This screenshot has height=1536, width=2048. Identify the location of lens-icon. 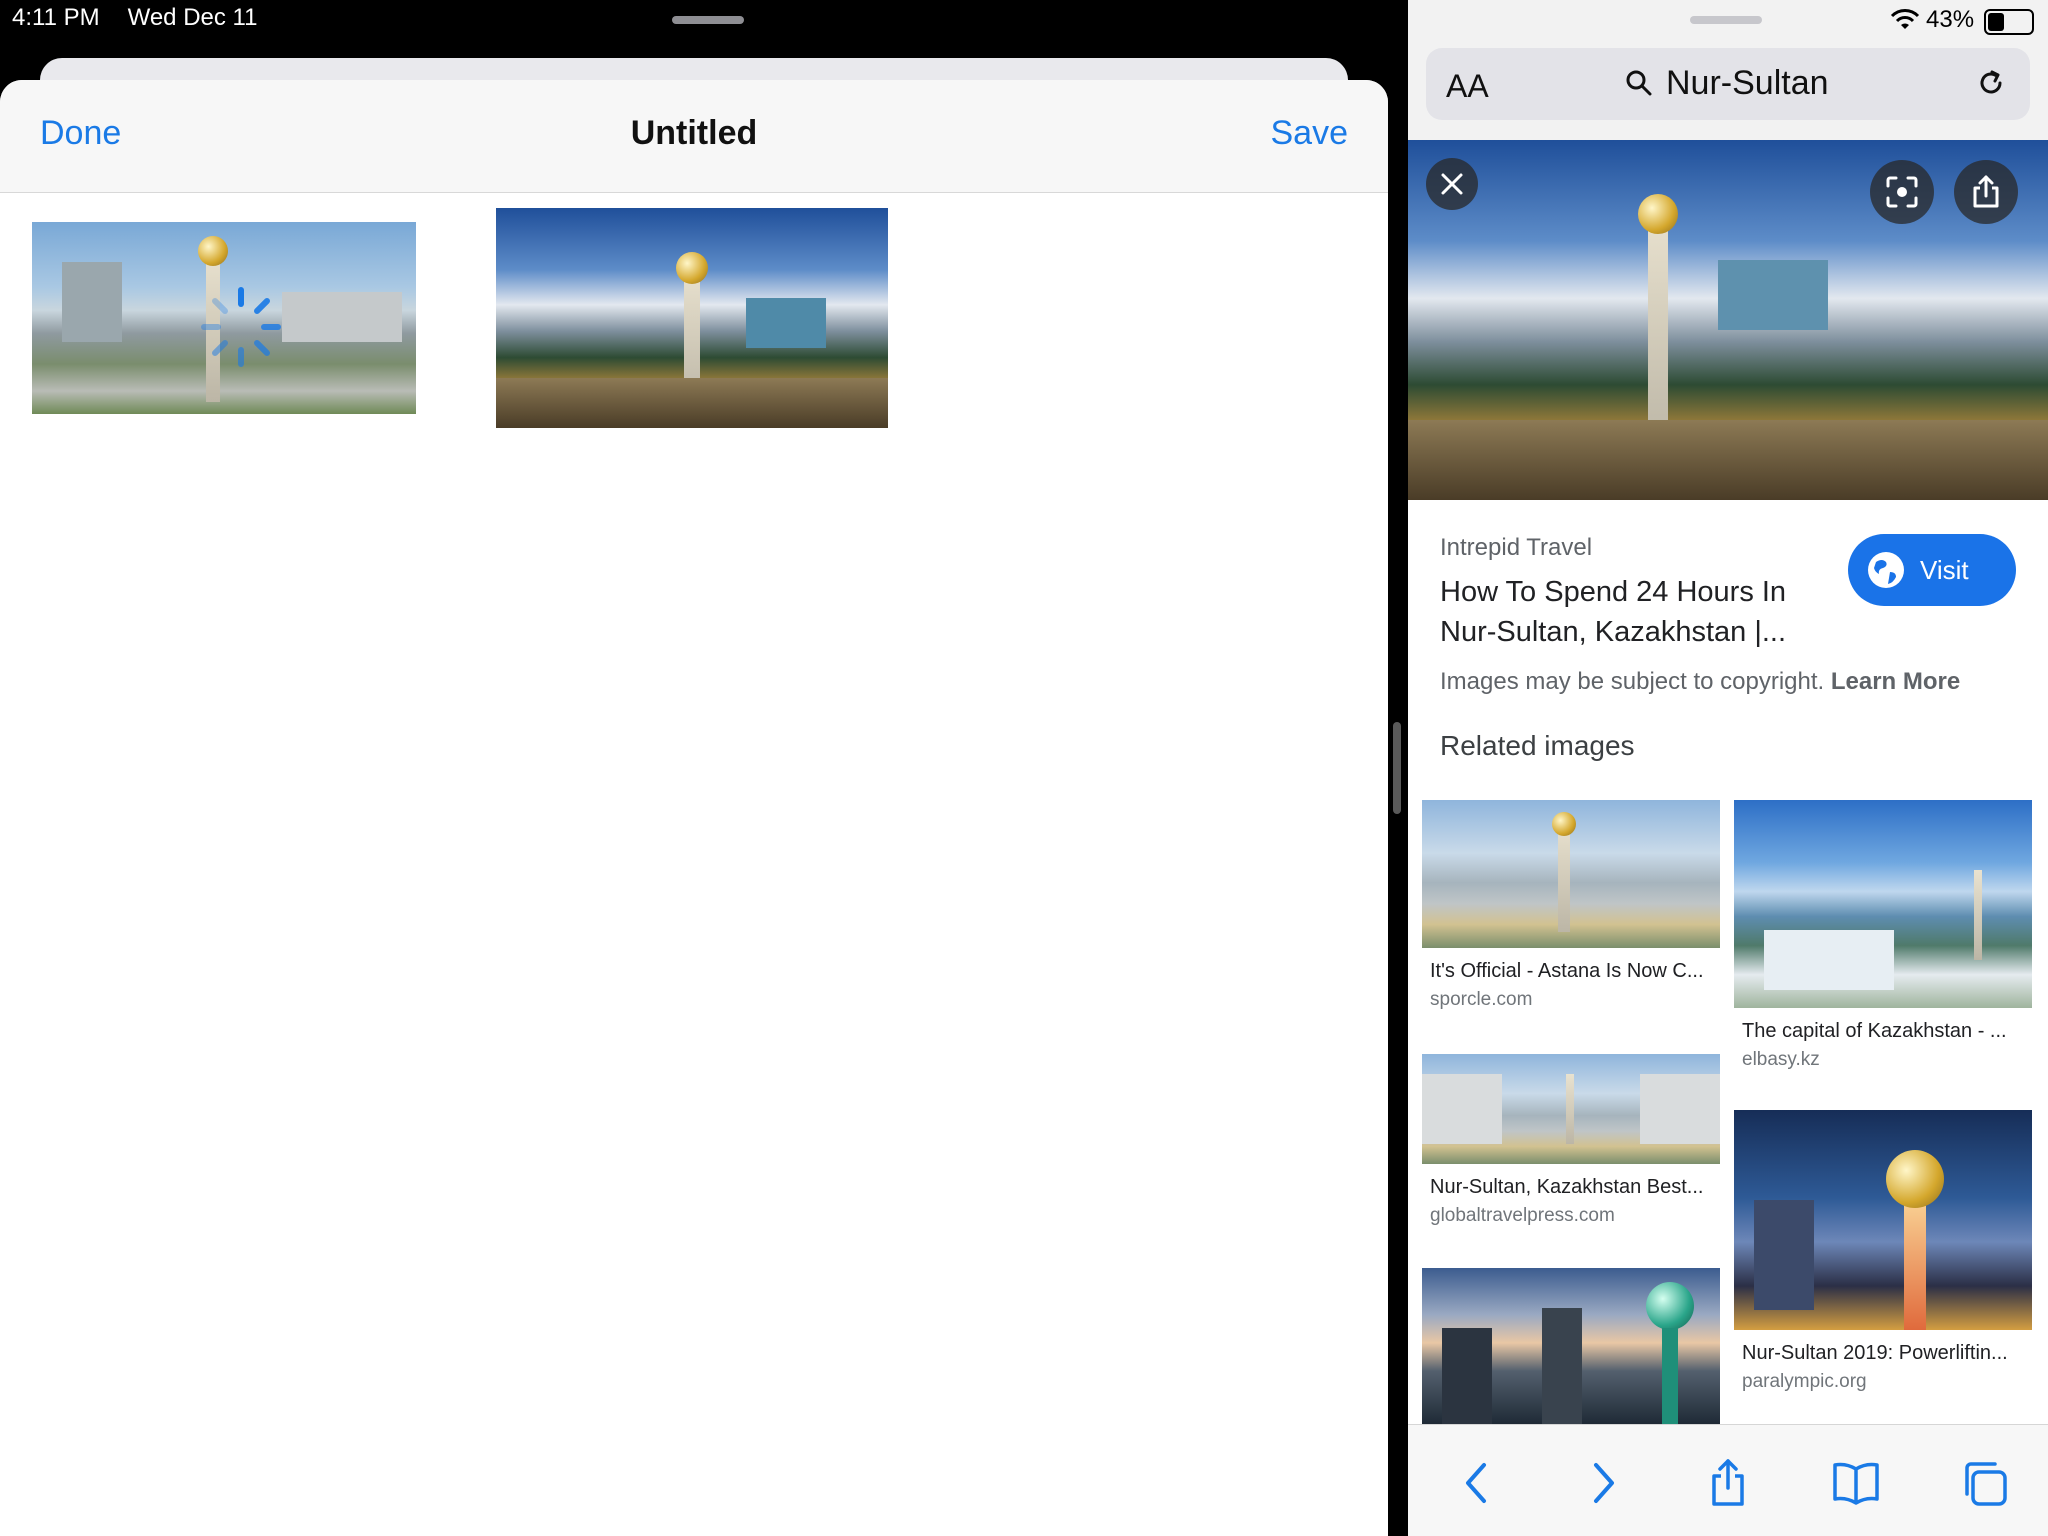
(1902, 192).